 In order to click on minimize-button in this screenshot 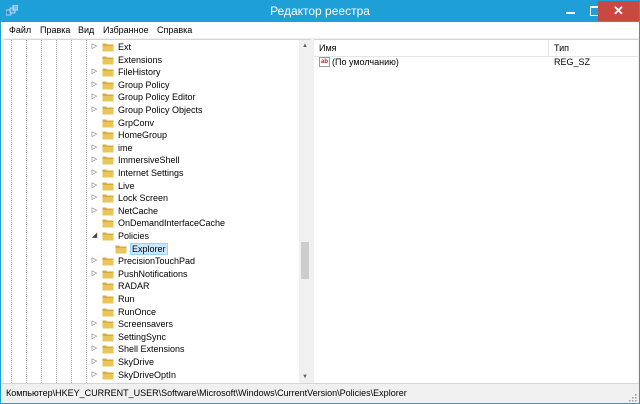, I will do `click(570, 11)`.